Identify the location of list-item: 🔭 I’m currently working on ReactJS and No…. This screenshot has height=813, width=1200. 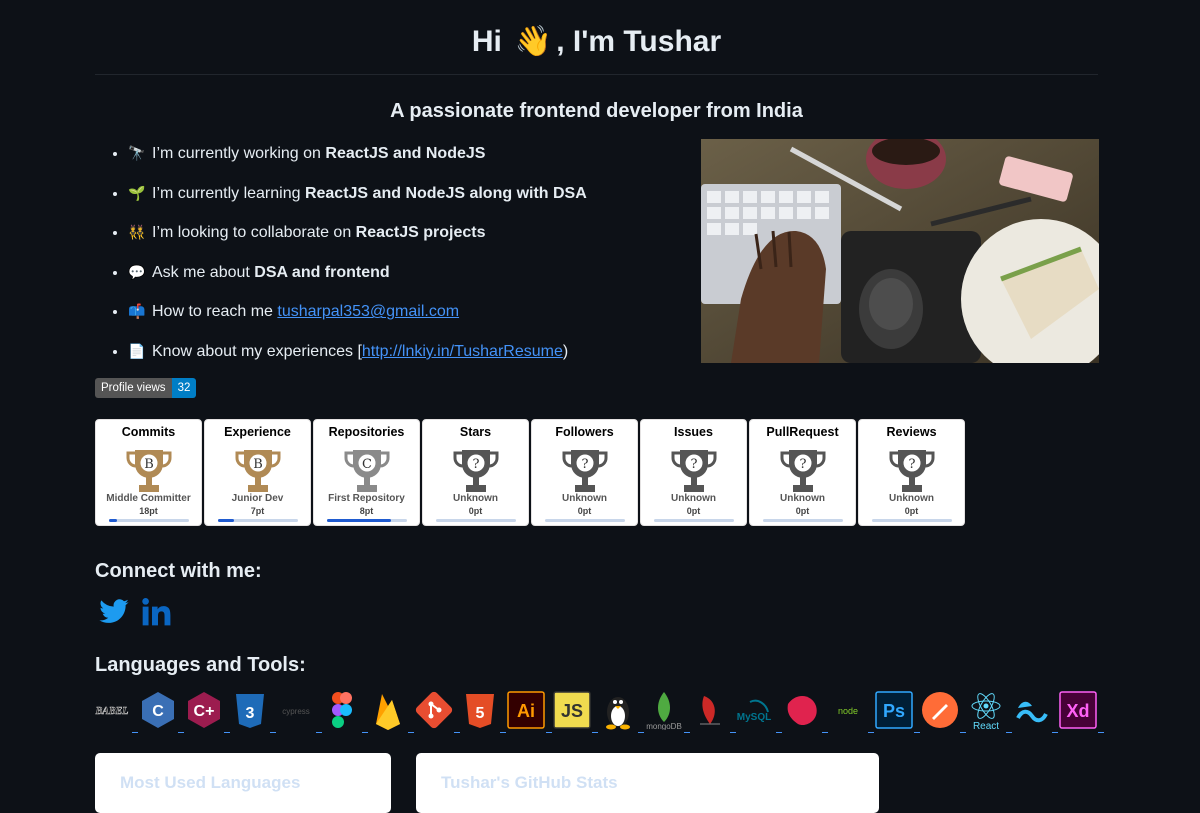
(418, 160).